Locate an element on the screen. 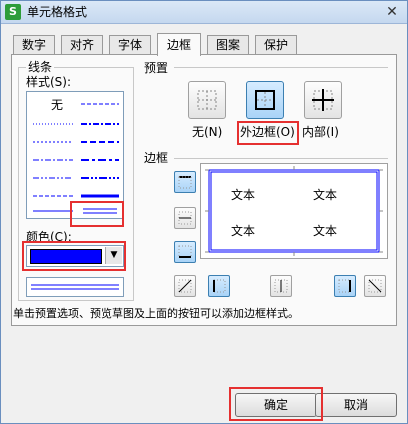 The image size is (408, 424). border-right-icon is located at coordinates (344, 286).